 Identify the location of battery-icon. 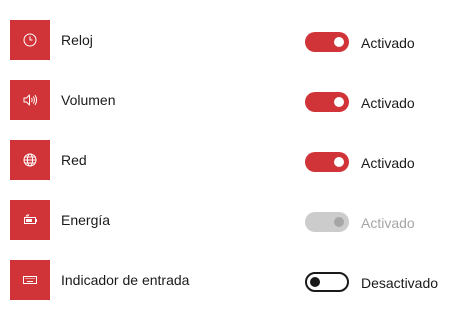
(30, 219).